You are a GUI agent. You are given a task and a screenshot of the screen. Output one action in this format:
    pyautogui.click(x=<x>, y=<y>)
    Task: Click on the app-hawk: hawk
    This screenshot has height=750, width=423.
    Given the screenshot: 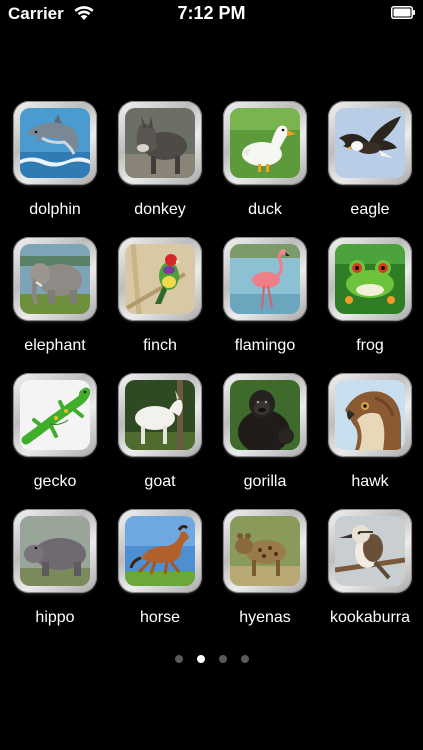 What is the action you would take?
    pyautogui.click(x=369, y=439)
    